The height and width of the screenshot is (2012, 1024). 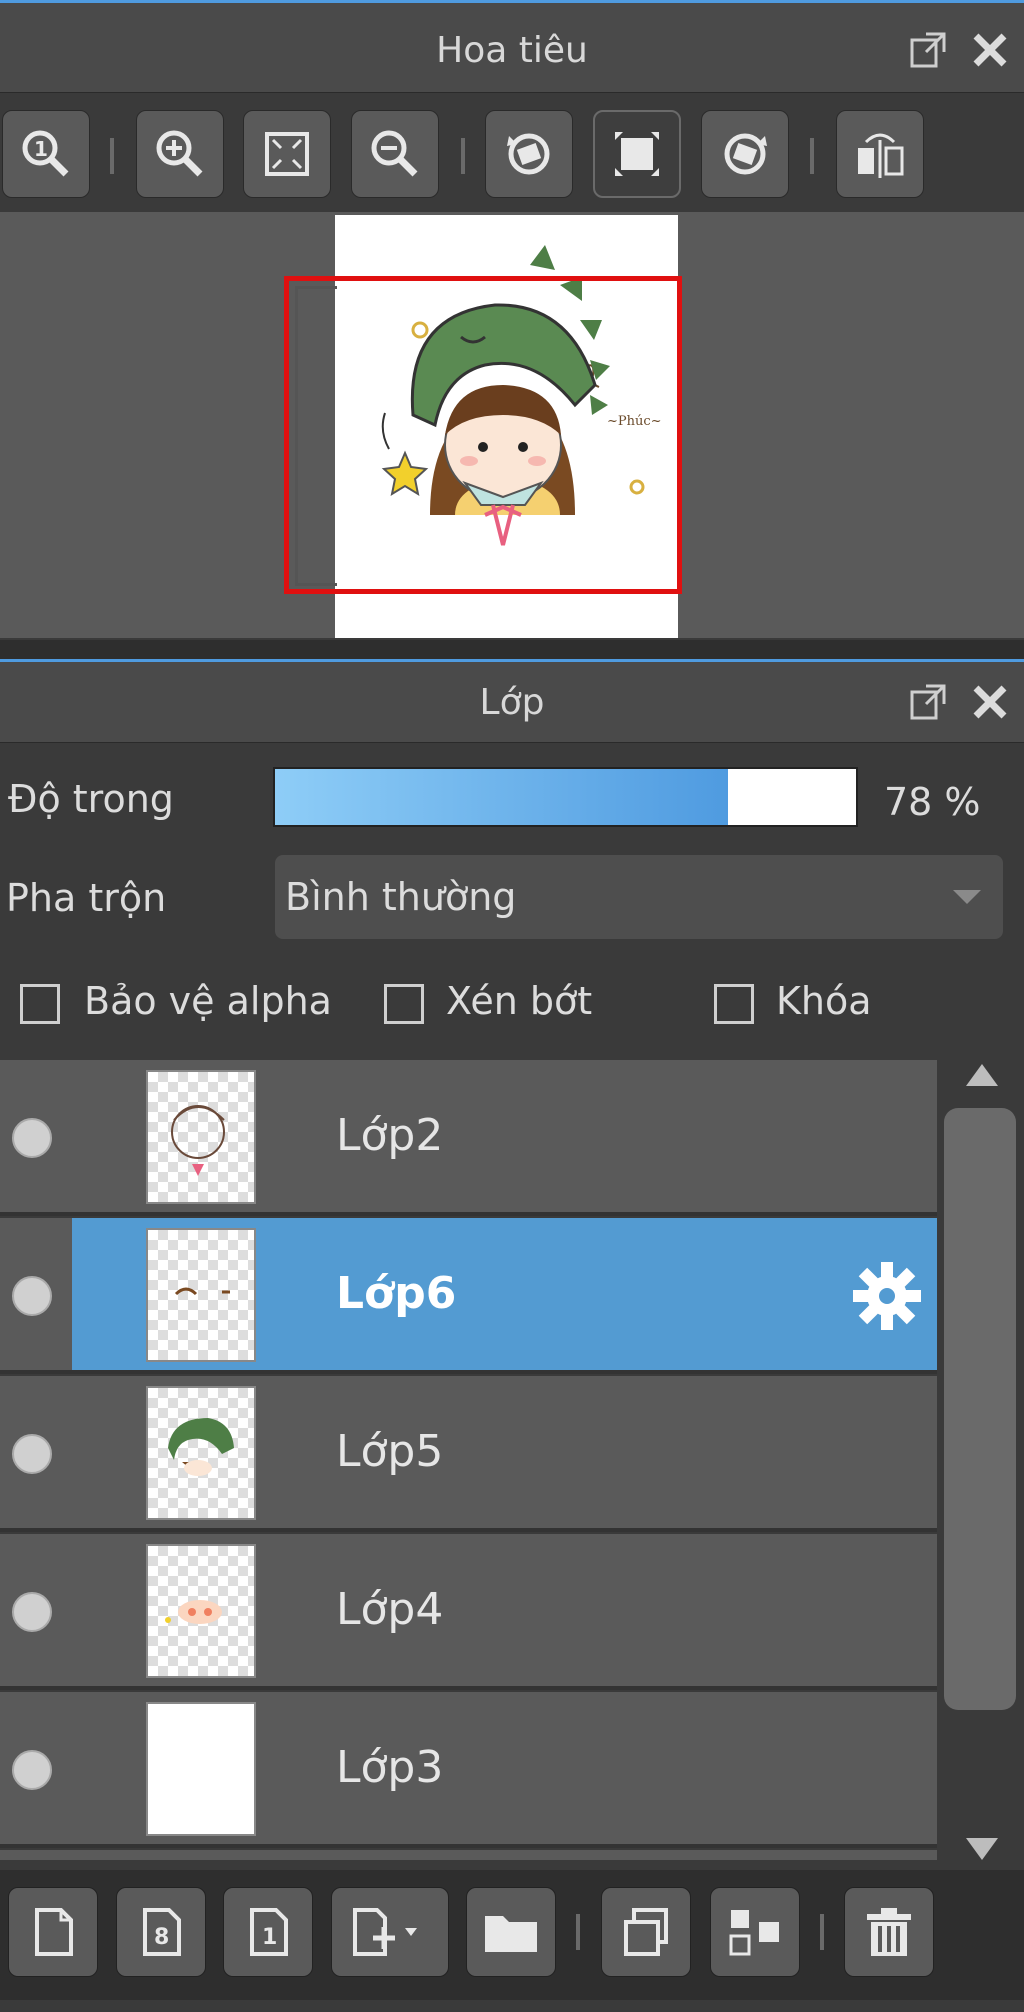 What do you see at coordinates (980, 1409) in the screenshot?
I see `scrollbar-thumb` at bounding box center [980, 1409].